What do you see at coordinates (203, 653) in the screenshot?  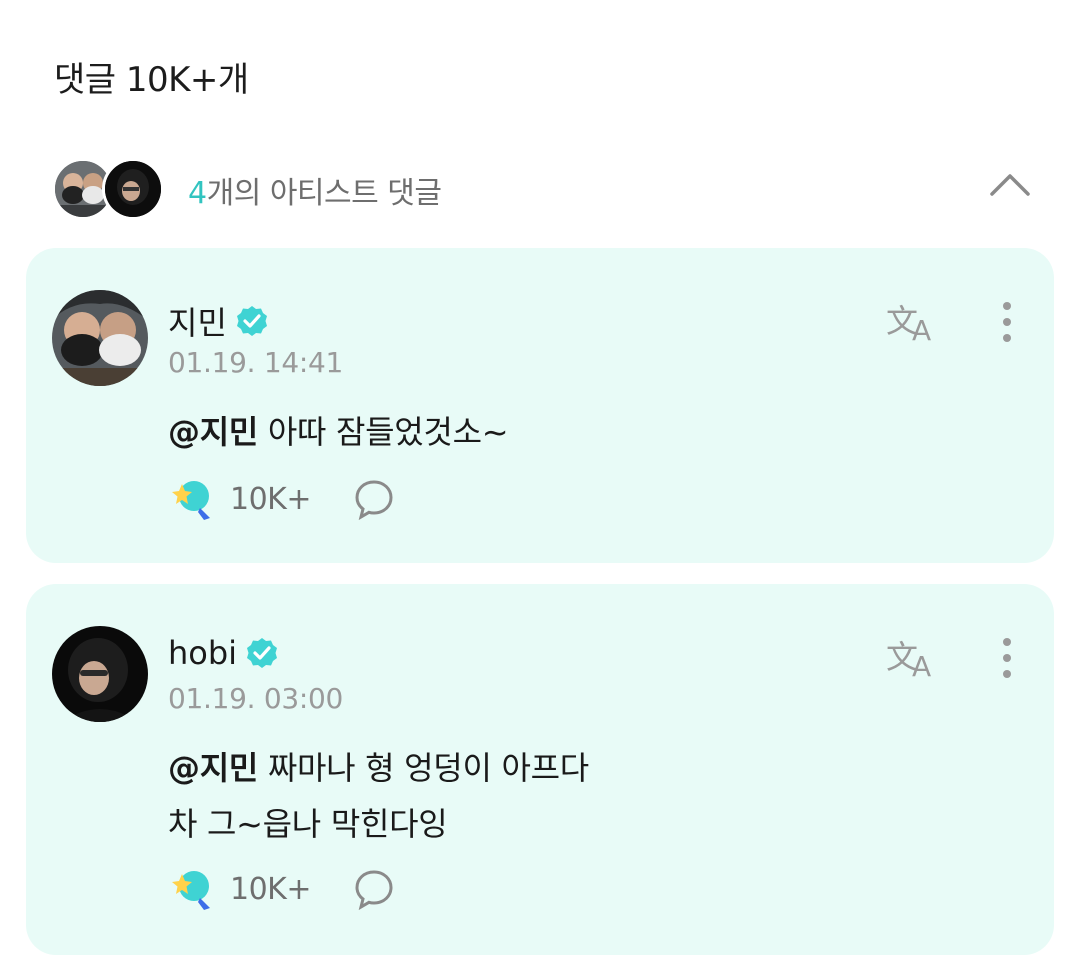 I see `author-name: hobi` at bounding box center [203, 653].